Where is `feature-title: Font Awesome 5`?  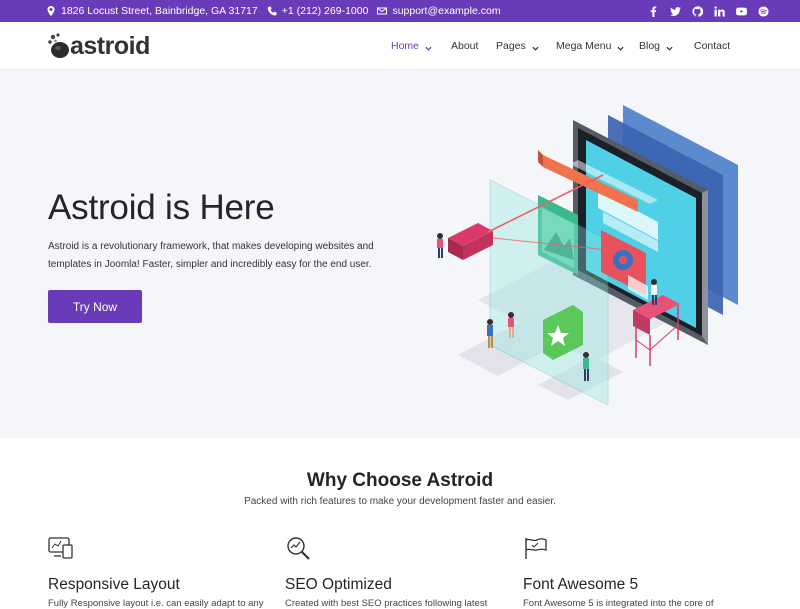 feature-title: Font Awesome 5 is located at coordinates (581, 584).